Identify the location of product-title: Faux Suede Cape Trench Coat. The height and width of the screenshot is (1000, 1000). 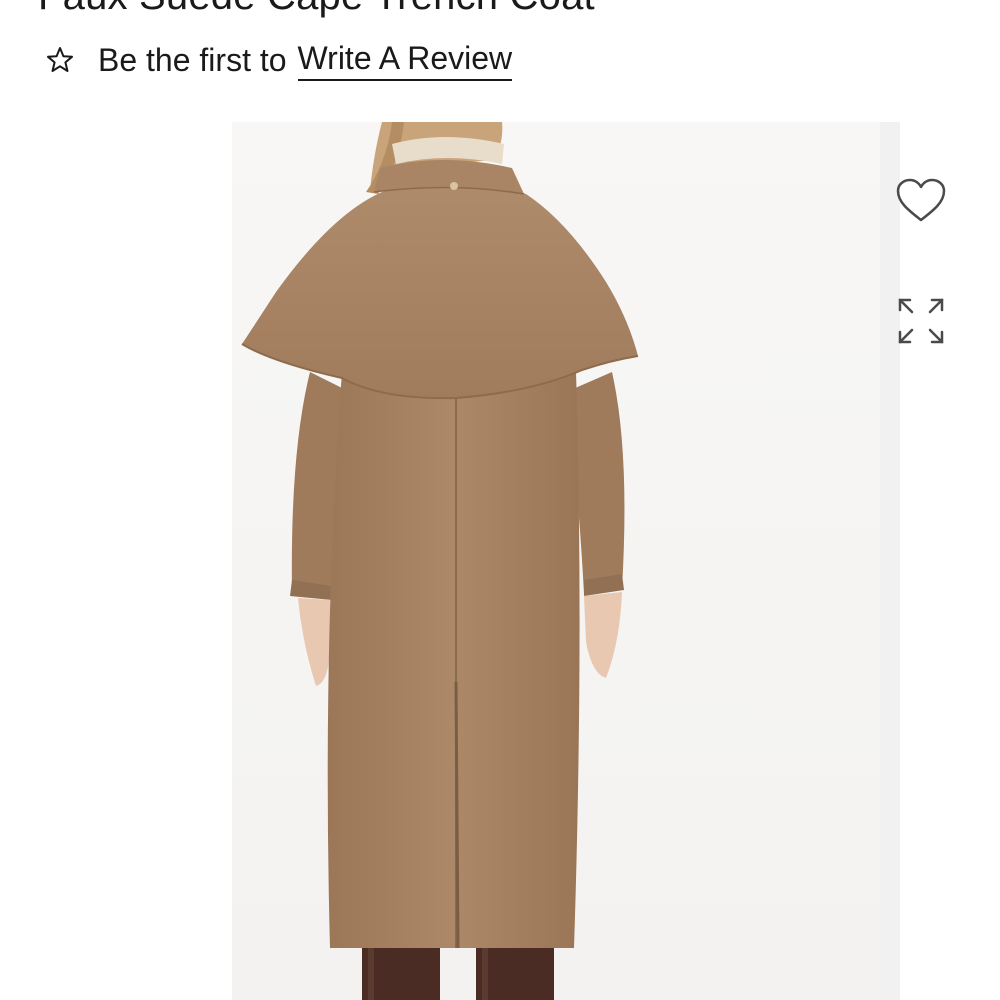
(316, 10).